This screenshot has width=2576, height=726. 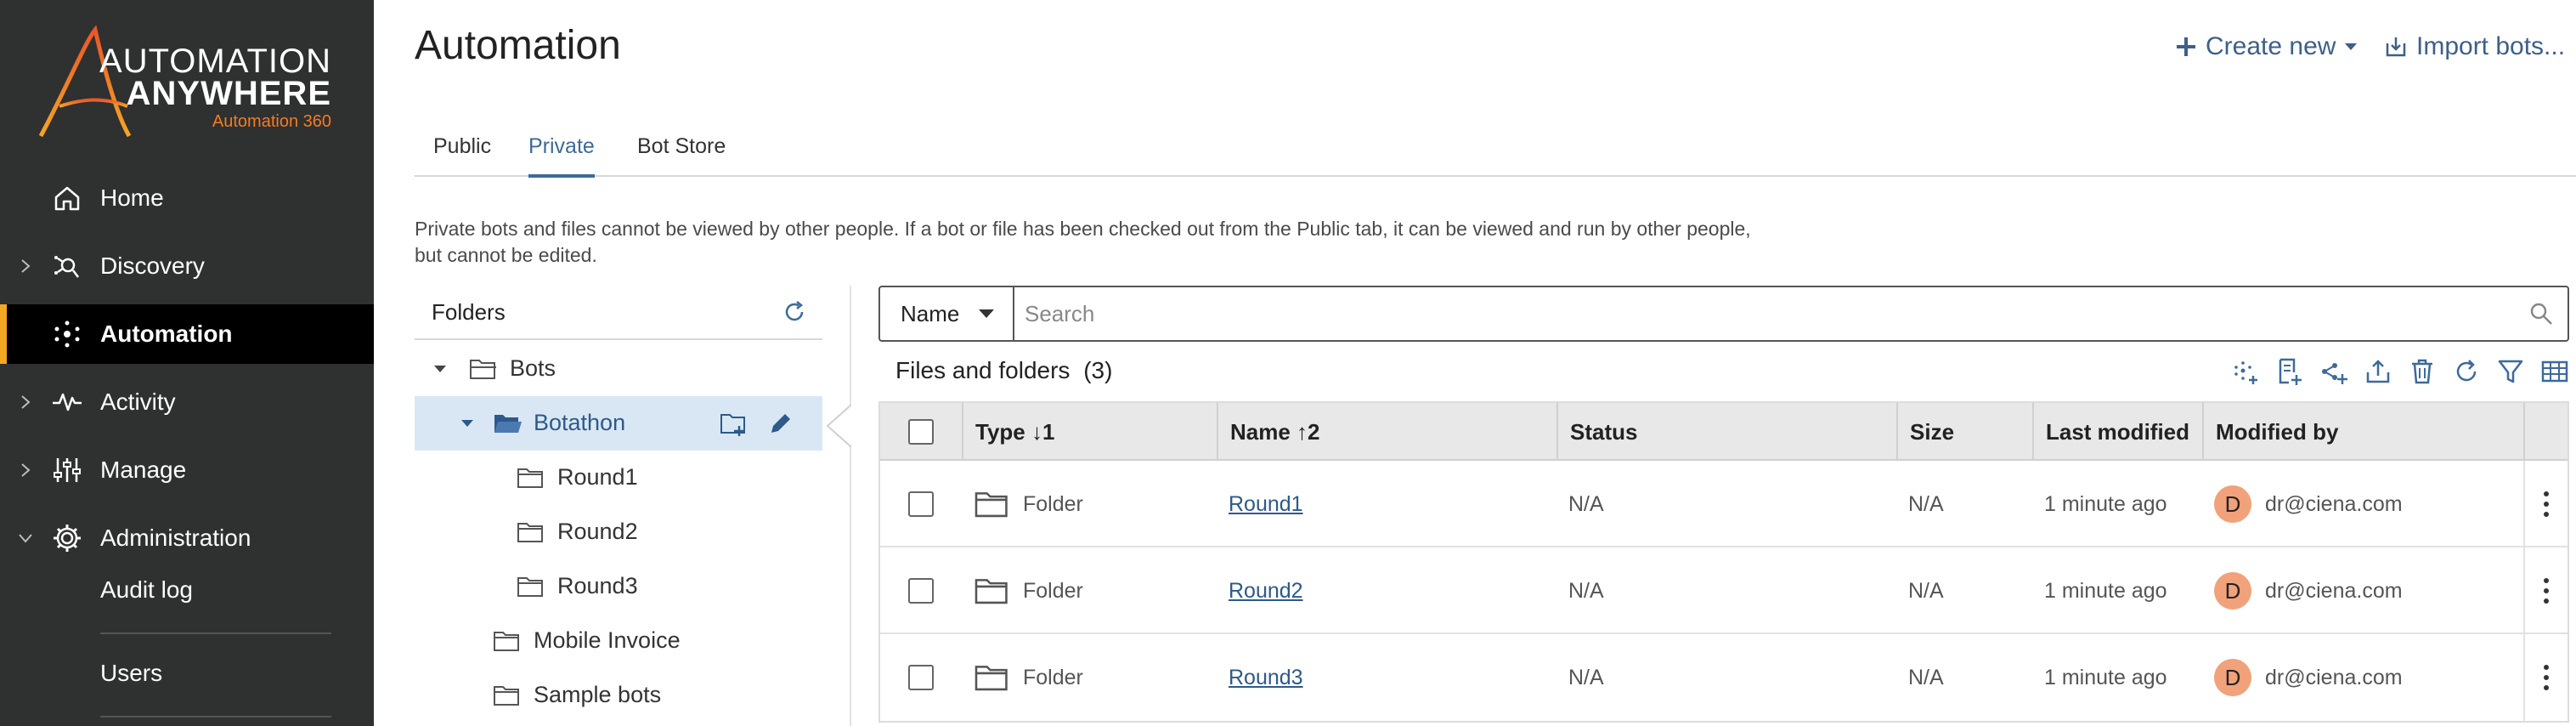 I want to click on file-name-link: Round2, so click(x=1266, y=591).